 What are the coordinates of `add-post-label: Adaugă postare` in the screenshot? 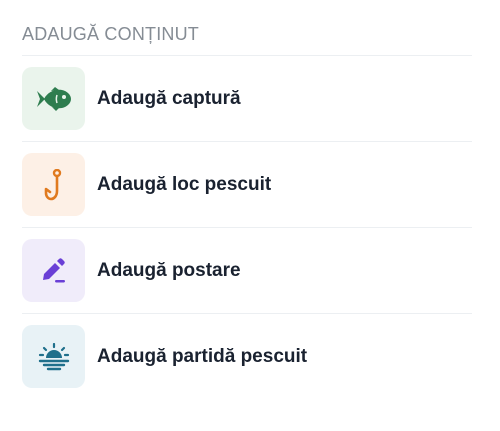 It's located at (169, 270).